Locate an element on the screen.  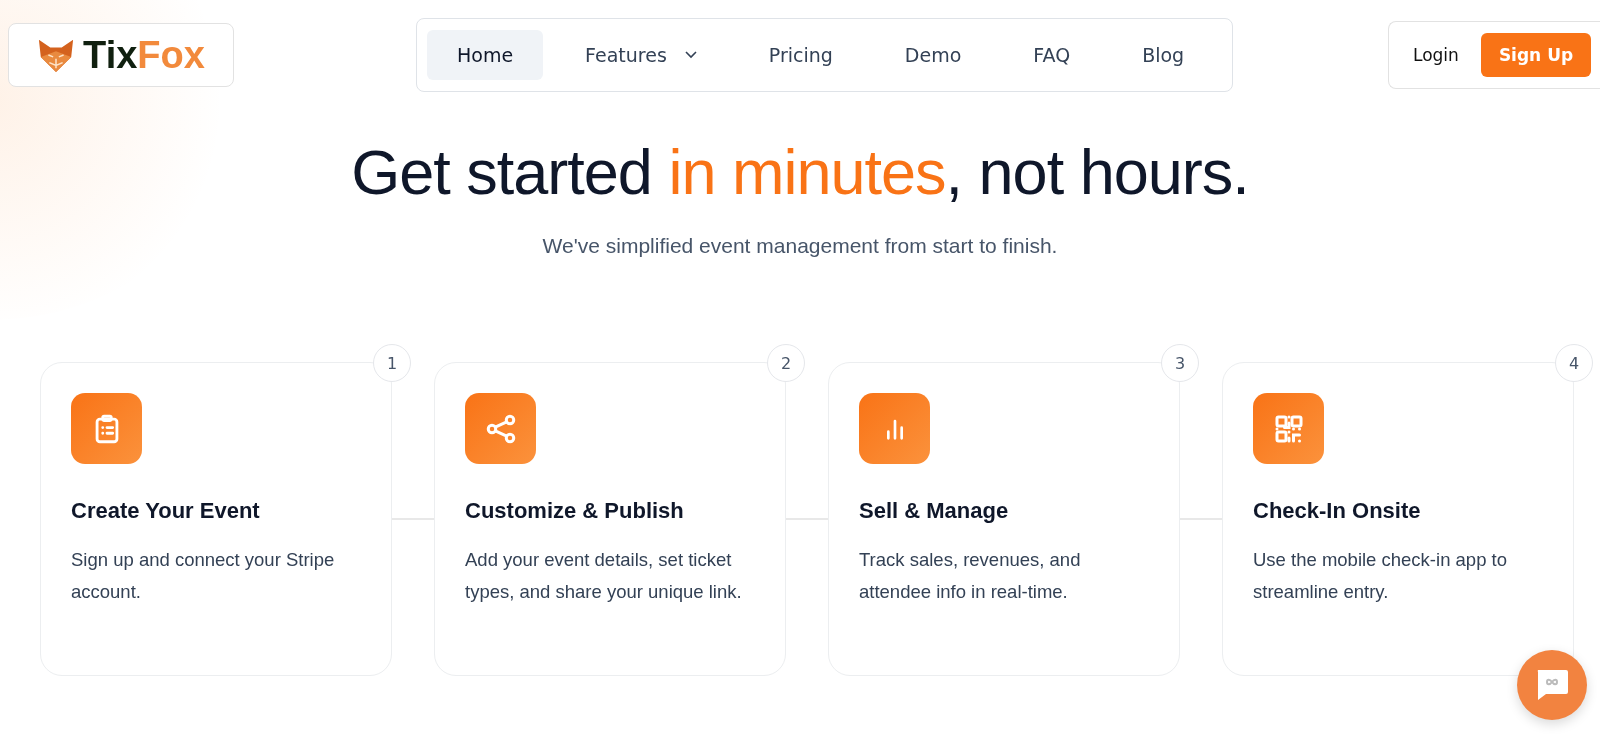
chat-button is located at coordinates (1552, 685).